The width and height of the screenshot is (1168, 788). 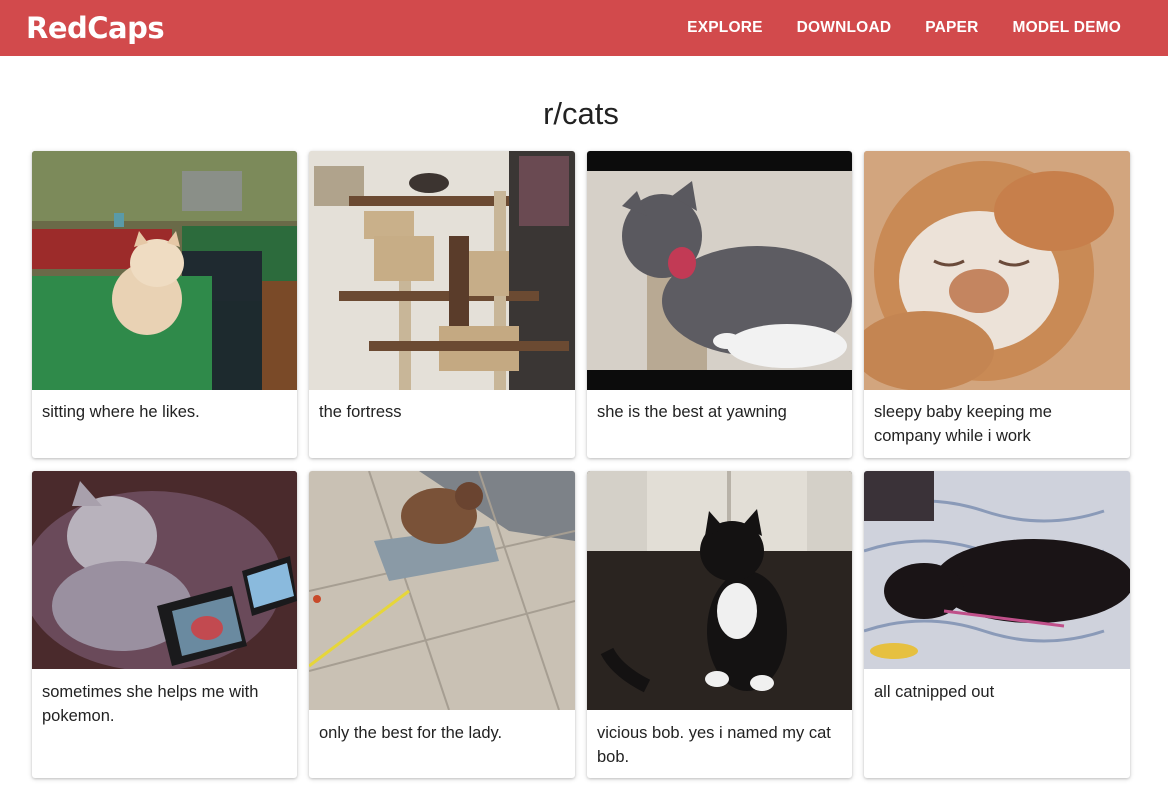 I want to click on card-caption: sitting where he likes., so click(x=121, y=412).